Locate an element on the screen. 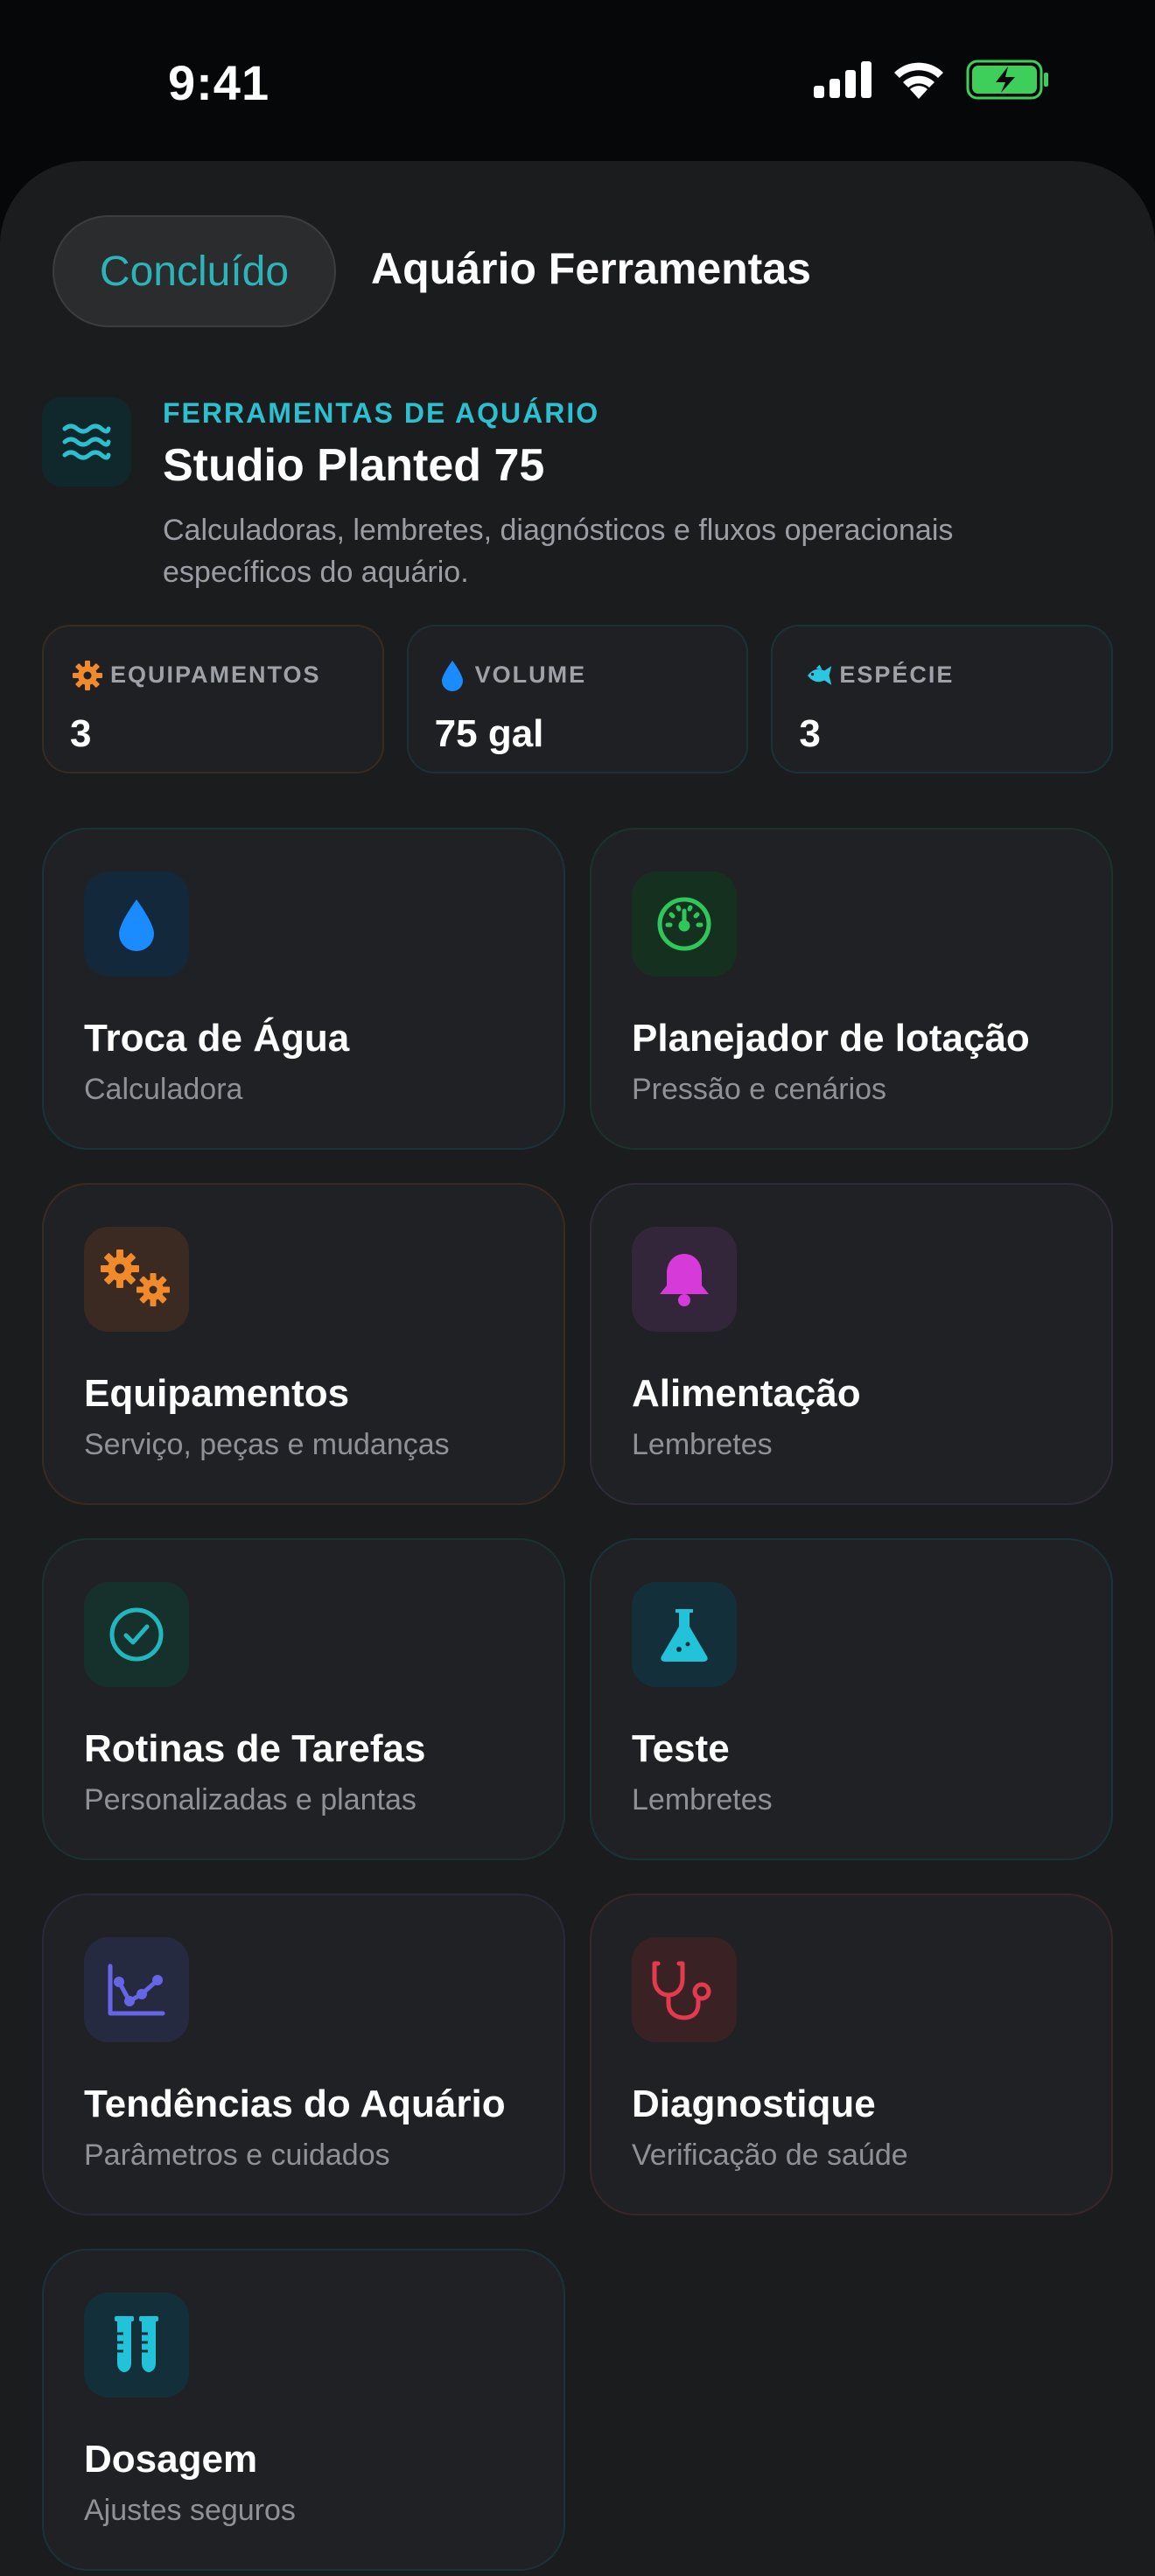 Image resolution: width=1155 pixels, height=2576 pixels. test-tubes-icon is located at coordinates (136, 2345).